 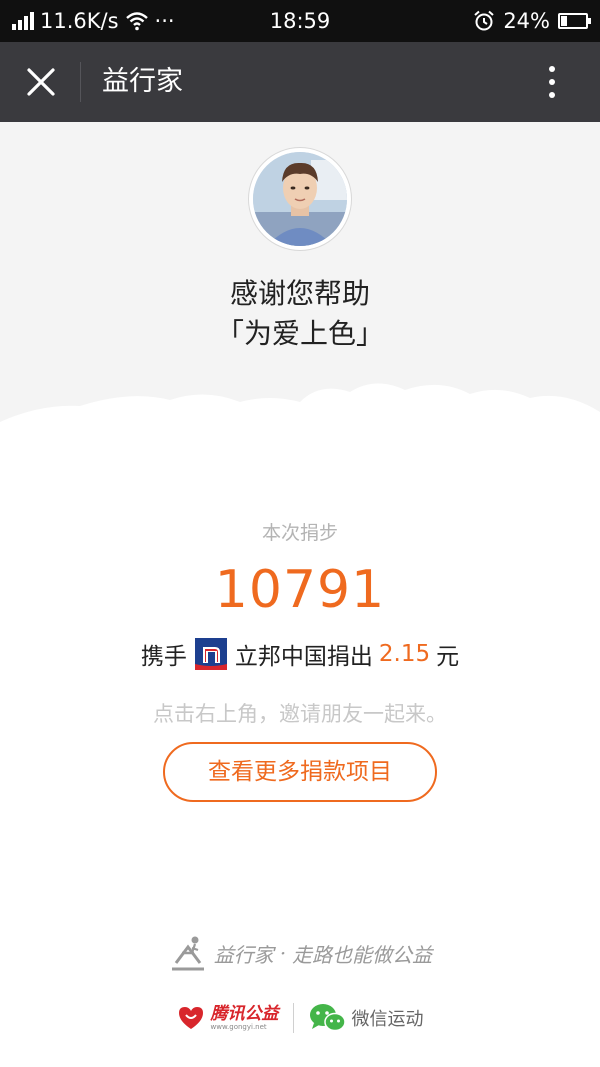 What do you see at coordinates (142, 81) in the screenshot?
I see `page-title: 益行家` at bounding box center [142, 81].